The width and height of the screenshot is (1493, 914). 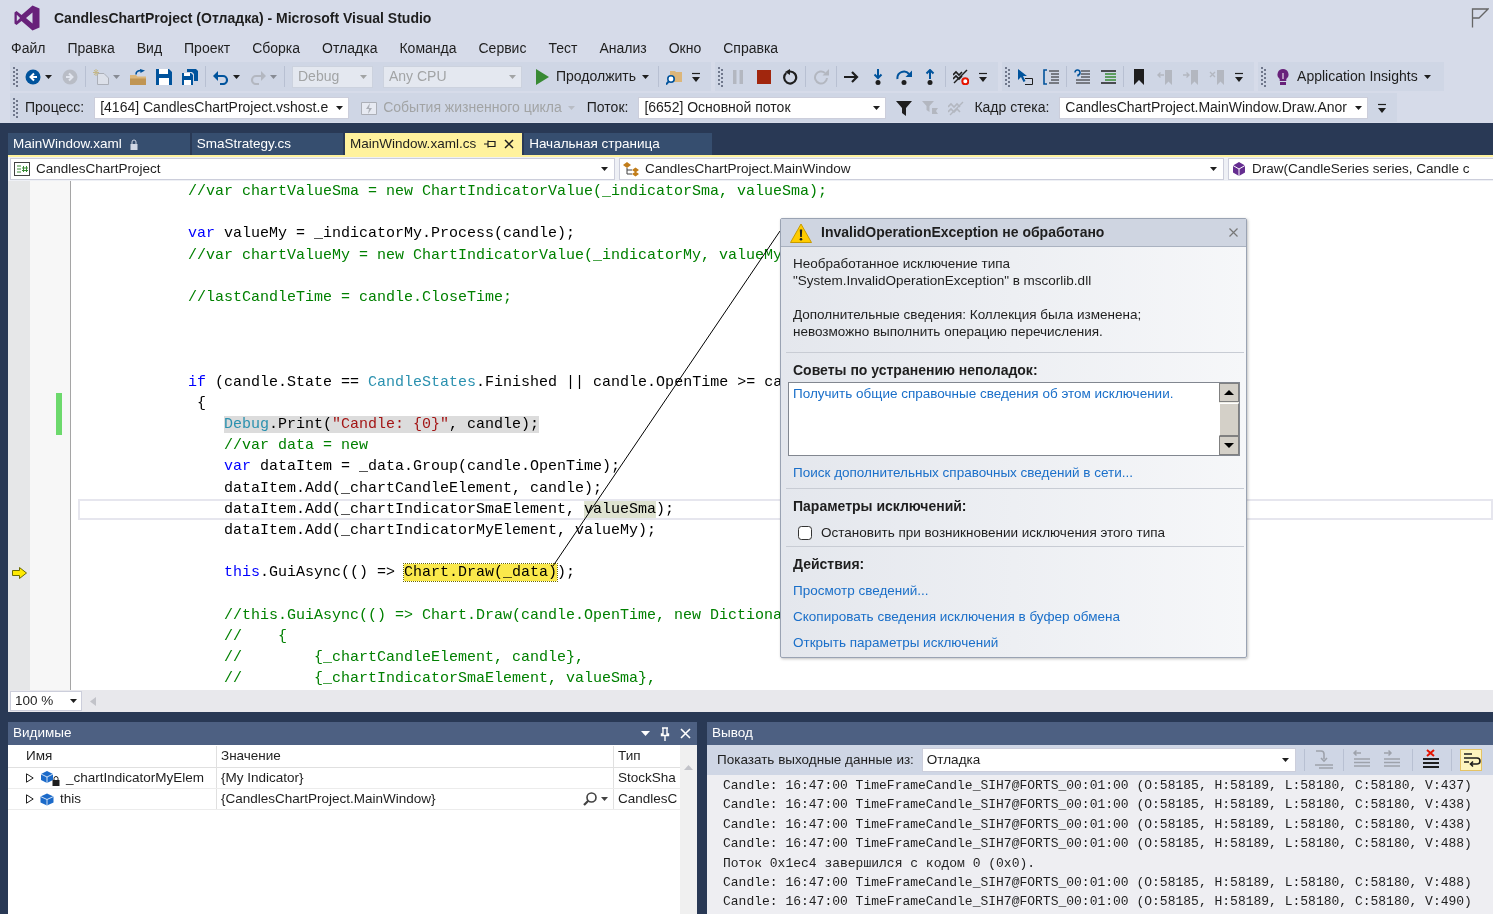 I want to click on dropdown: Отладка, so click(x=1108, y=760).